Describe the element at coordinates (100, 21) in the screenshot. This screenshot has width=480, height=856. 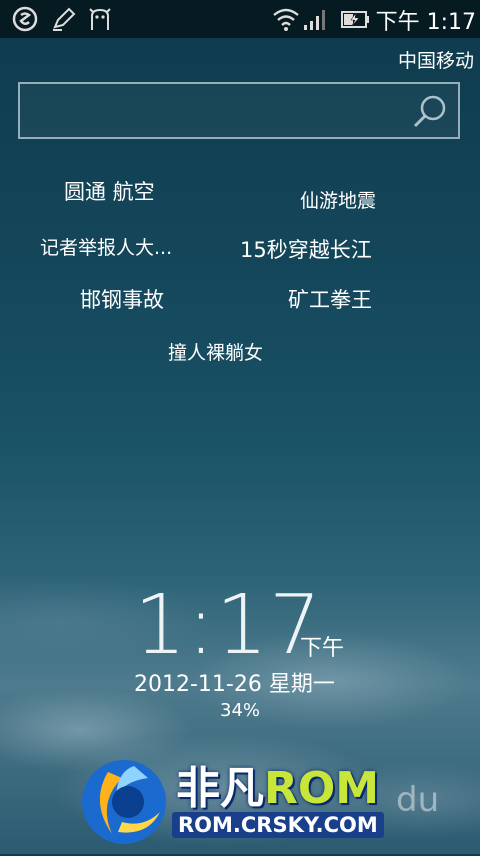
I see `usb-debug-icon` at that location.